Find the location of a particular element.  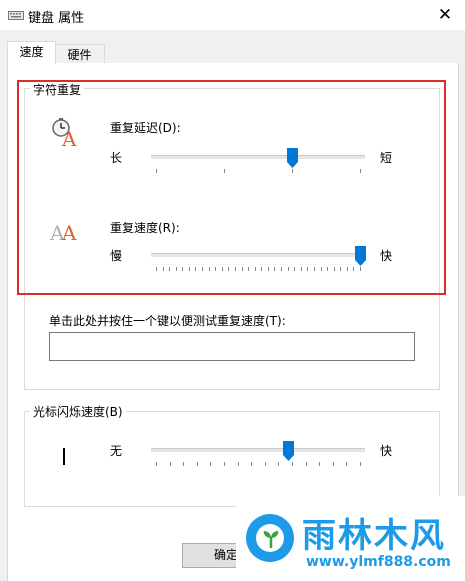

cursor-blink-slider is located at coordinates (258, 455).